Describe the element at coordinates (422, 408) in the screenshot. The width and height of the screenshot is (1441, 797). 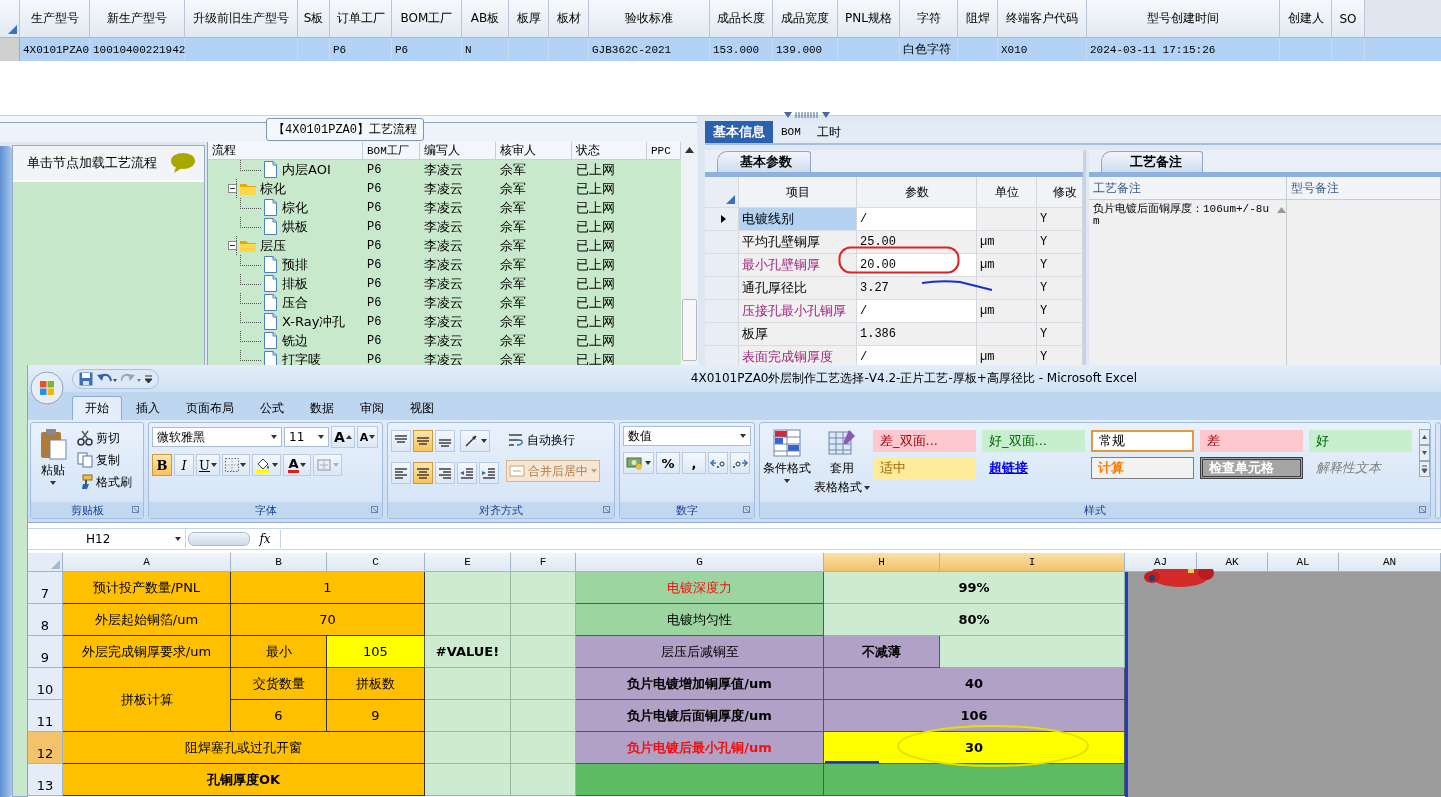
I see `ribbon-tab: 视图` at that location.